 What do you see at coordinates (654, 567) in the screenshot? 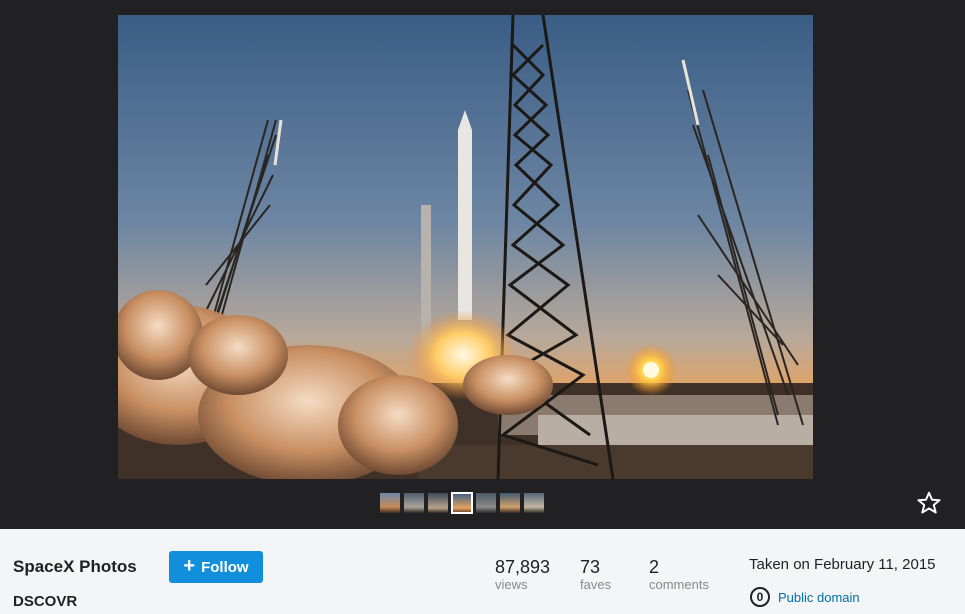
I see `stat-value: 2` at bounding box center [654, 567].